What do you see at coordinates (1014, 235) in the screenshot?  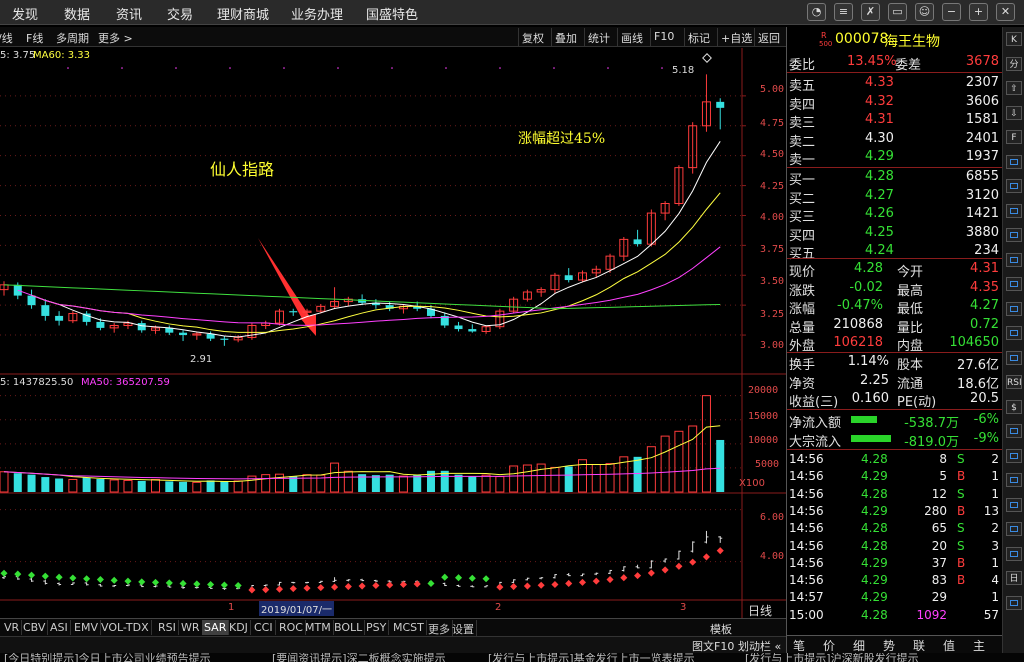 I see `bar-chart-icon` at bounding box center [1014, 235].